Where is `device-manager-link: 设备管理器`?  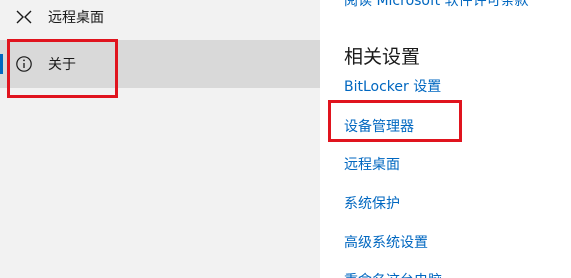
device-manager-link: 设备管理器 is located at coordinates (379, 126).